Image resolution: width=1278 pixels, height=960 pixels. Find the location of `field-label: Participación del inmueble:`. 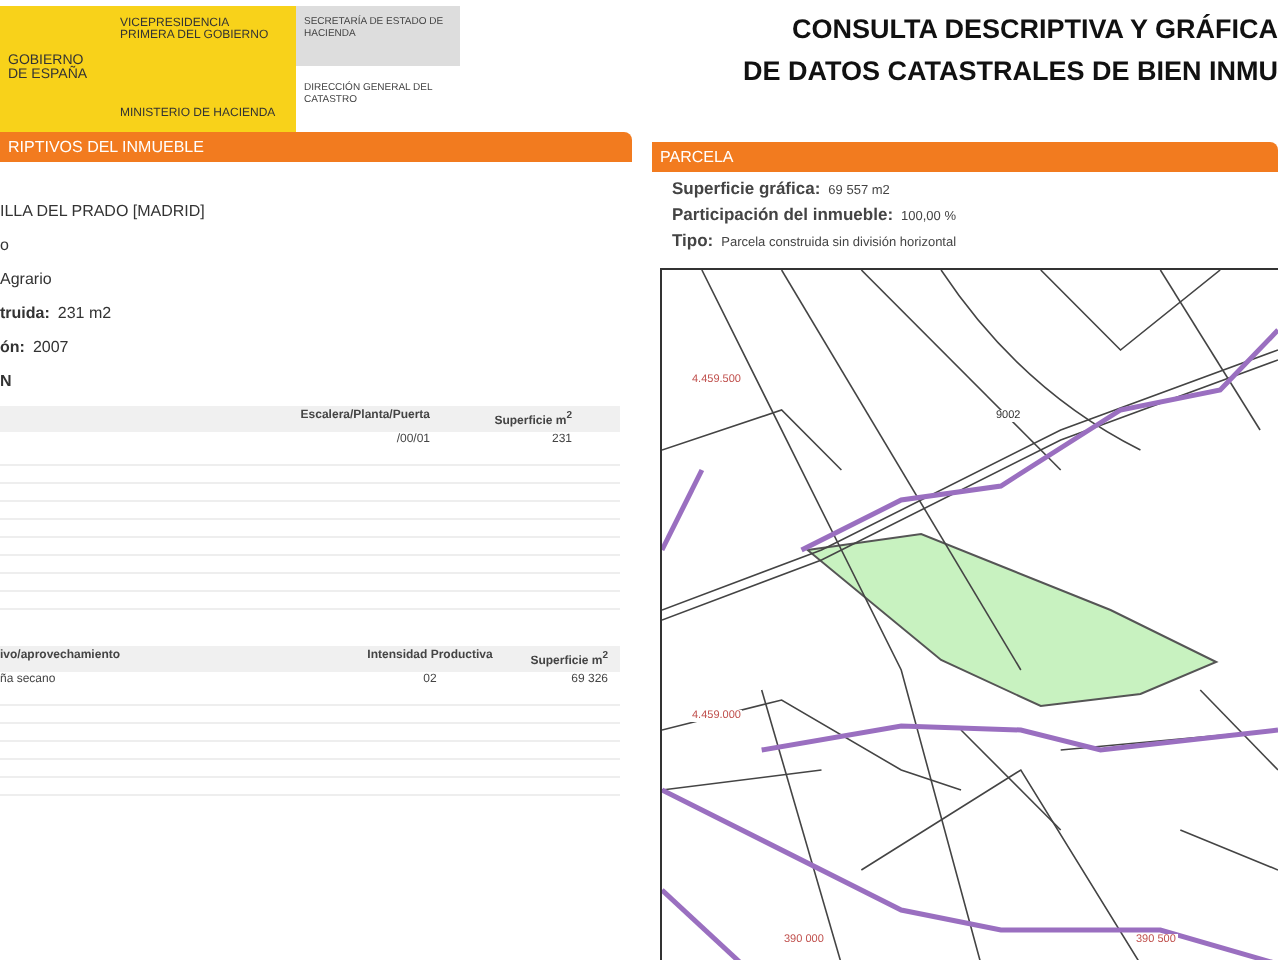

field-label: Participación del inmueble: is located at coordinates (783, 214).